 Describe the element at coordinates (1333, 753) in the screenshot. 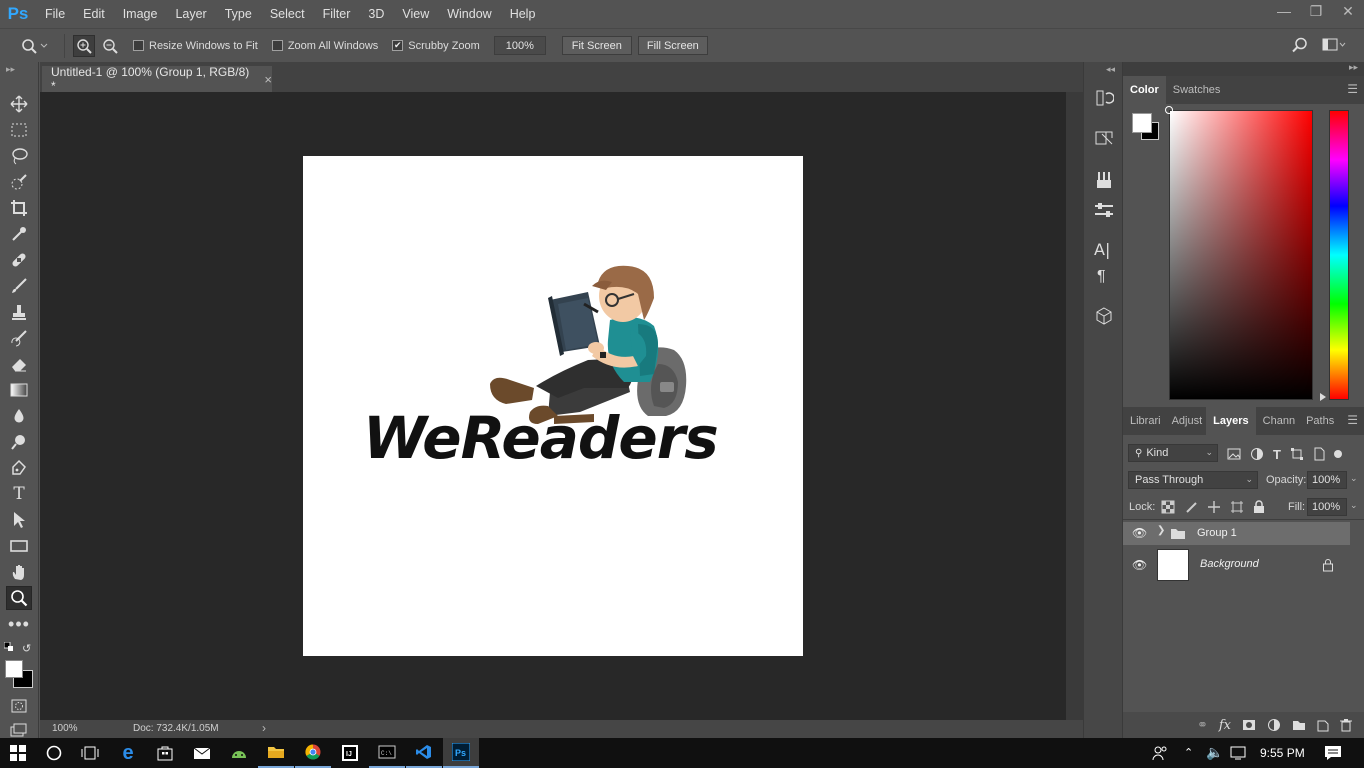

I see `action-center-button` at that location.